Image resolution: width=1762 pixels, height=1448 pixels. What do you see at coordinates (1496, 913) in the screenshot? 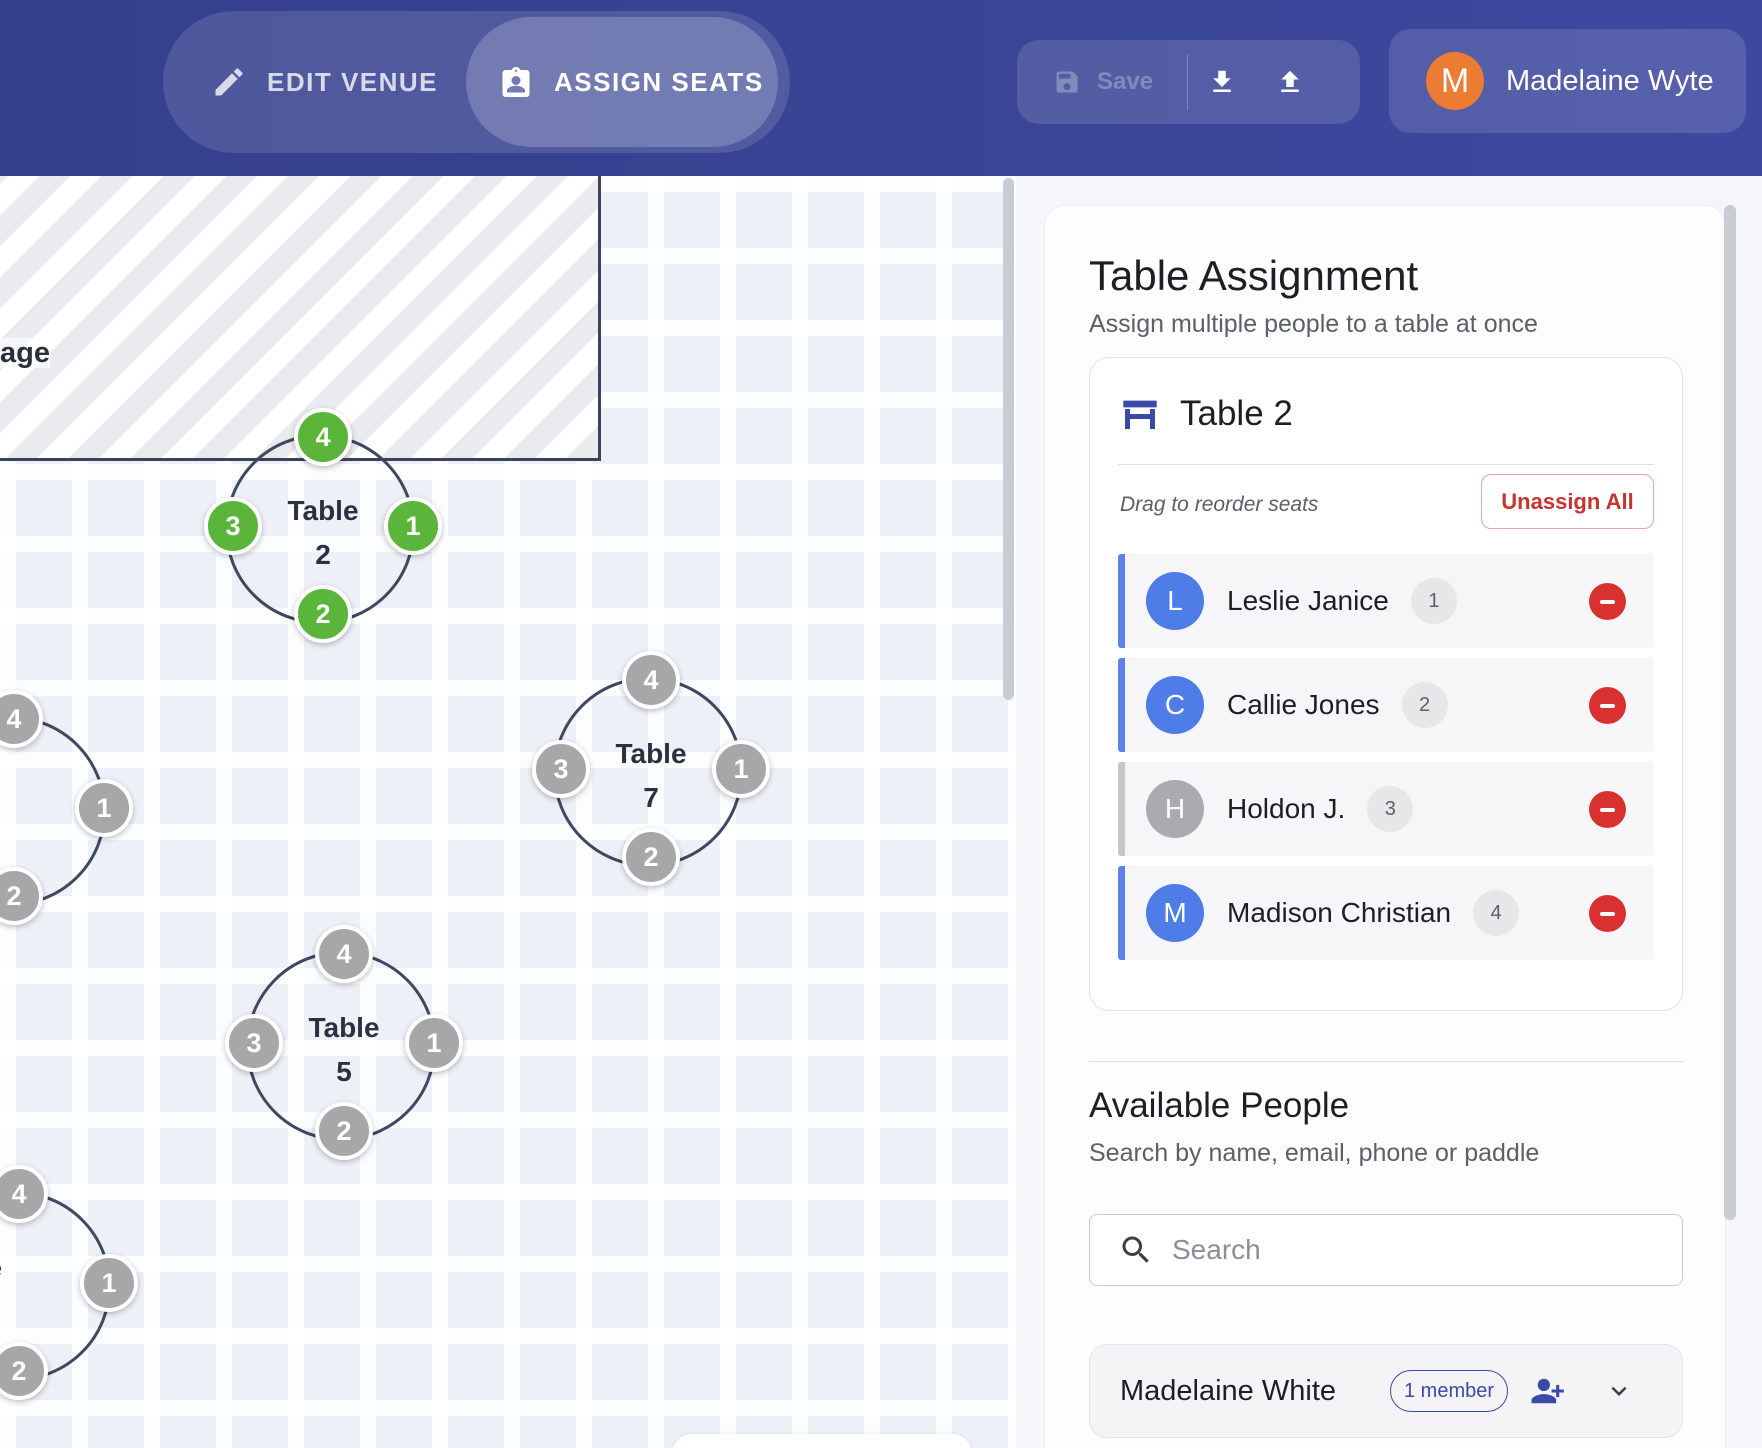
I see `seat-number: 4` at bounding box center [1496, 913].